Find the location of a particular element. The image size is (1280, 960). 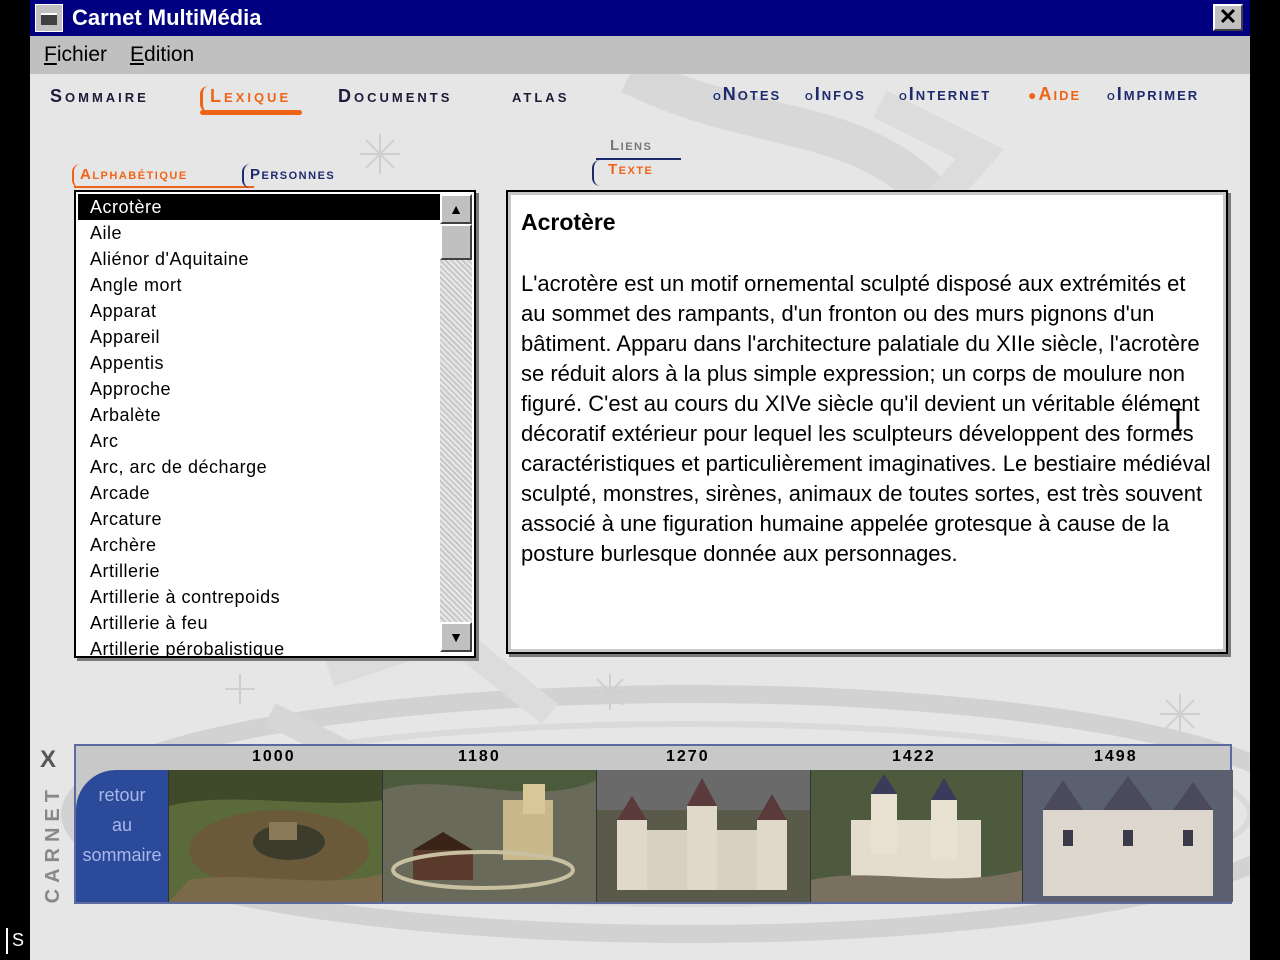

list-item: Arc is located at coordinates (259, 441).